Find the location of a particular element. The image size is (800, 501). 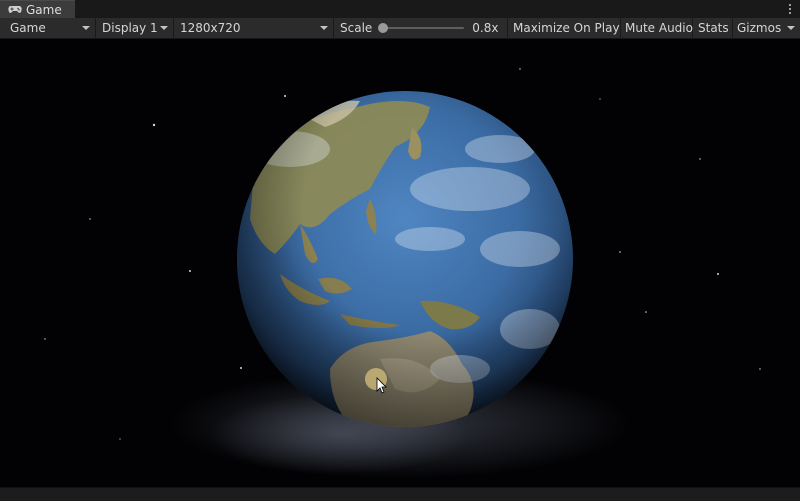

display-dropdown: Display 1 is located at coordinates (136, 28).